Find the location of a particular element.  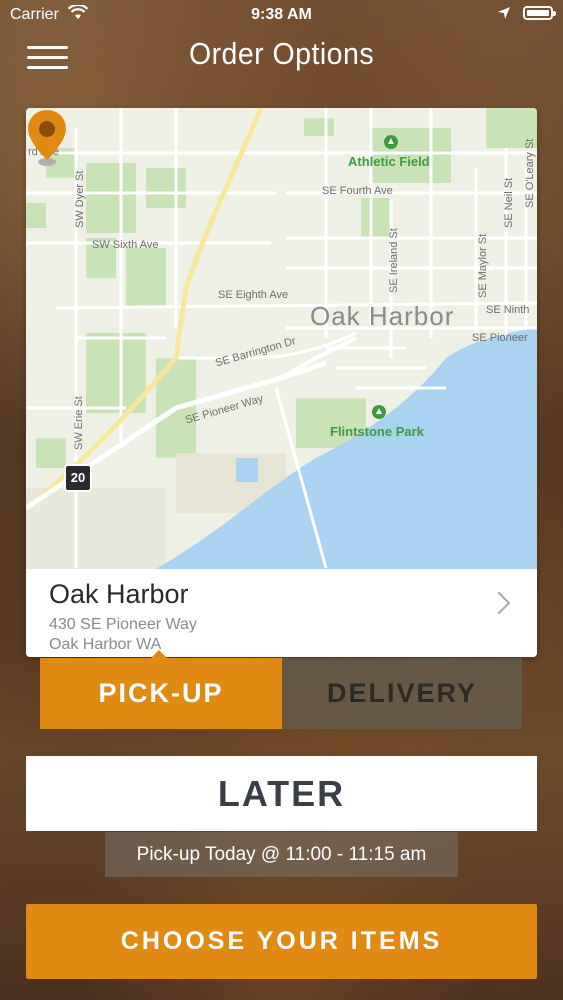

map-street-label: SE Ireland St is located at coordinates (394, 260).